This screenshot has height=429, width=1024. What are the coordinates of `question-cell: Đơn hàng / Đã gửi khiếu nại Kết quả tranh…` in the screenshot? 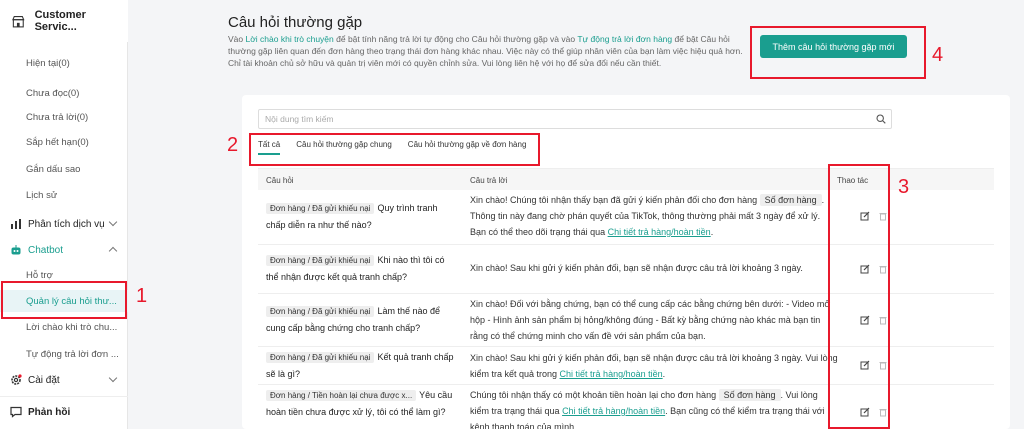 It's located at (361, 365).